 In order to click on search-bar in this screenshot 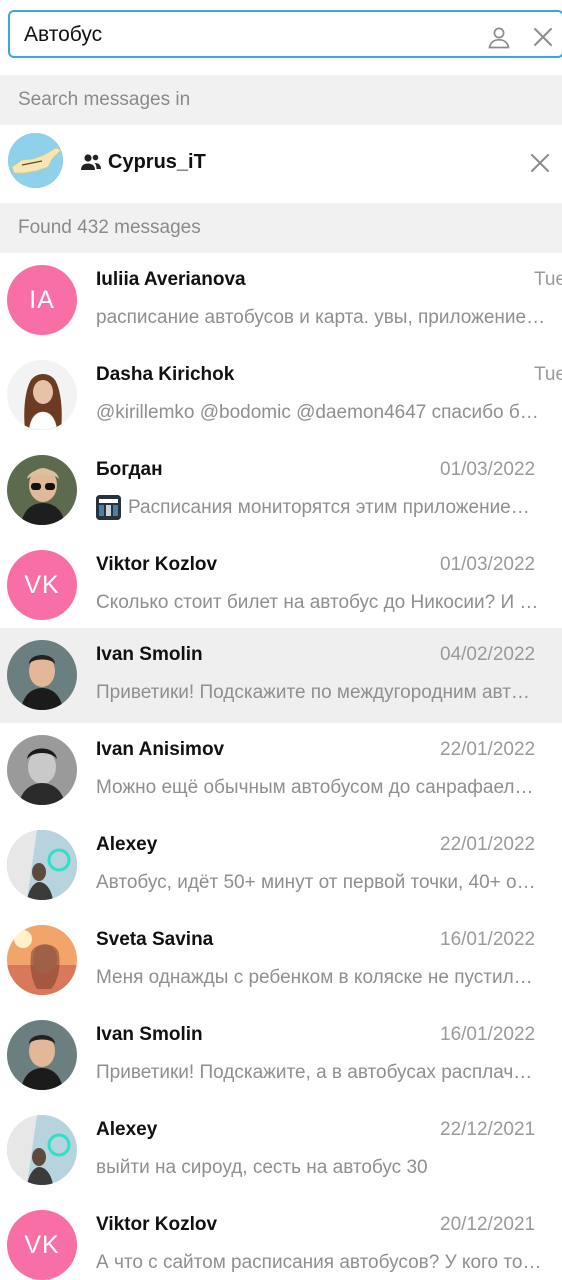, I will do `click(281, 35)`.